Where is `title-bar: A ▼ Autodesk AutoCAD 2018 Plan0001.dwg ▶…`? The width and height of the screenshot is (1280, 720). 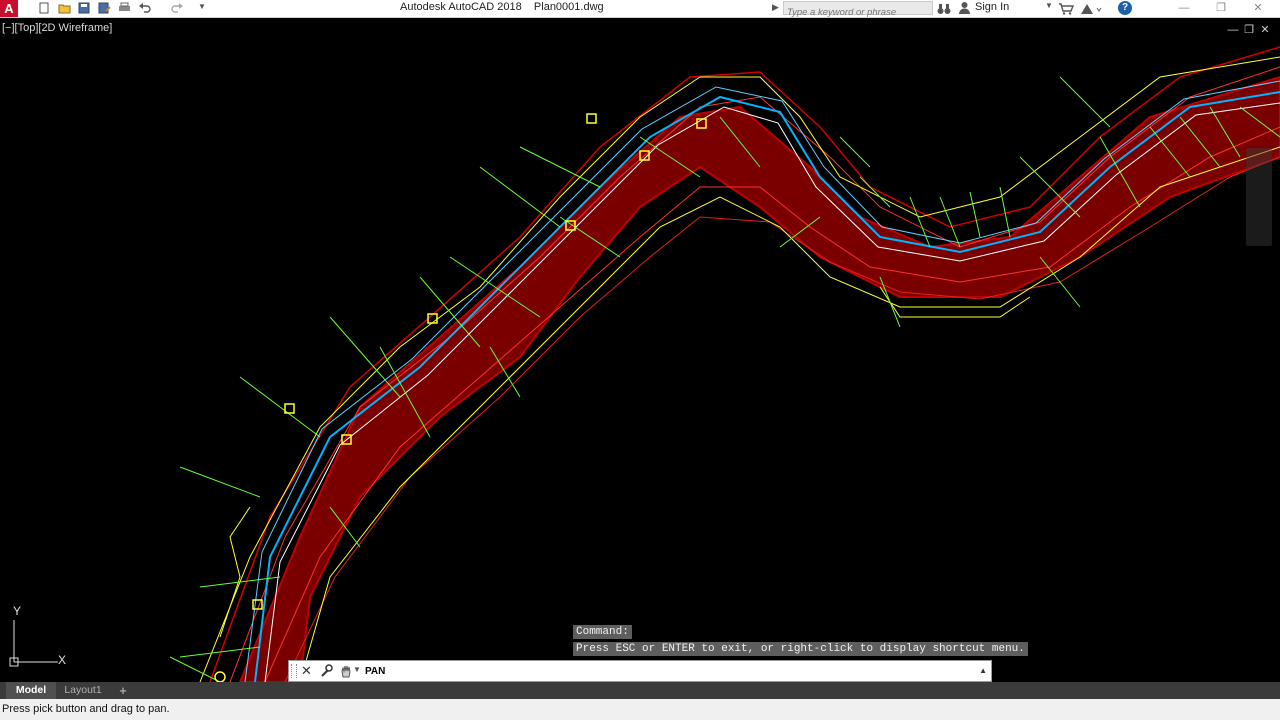 title-bar: A ▼ Autodesk AutoCAD 2018 Plan0001.dwg ▶… is located at coordinates (640, 9).